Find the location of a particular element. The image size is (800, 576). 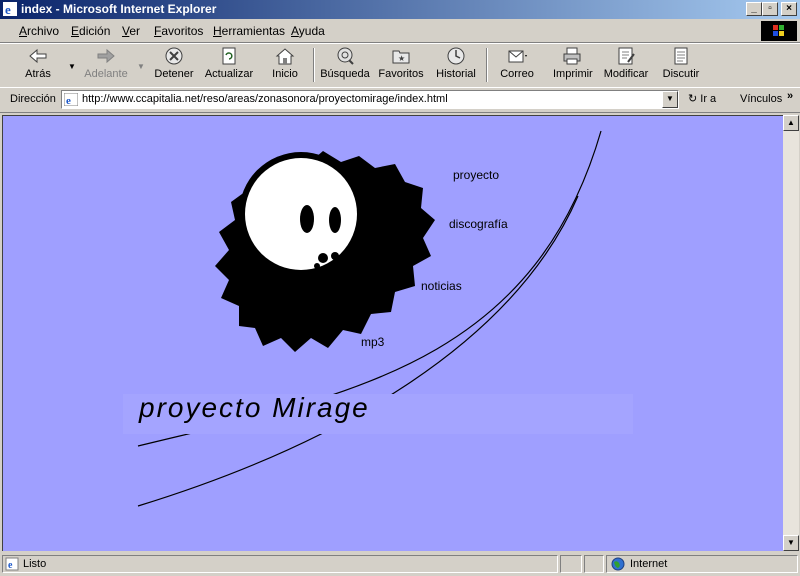

logo-text: proyecto Mirage is located at coordinates (254, 407).